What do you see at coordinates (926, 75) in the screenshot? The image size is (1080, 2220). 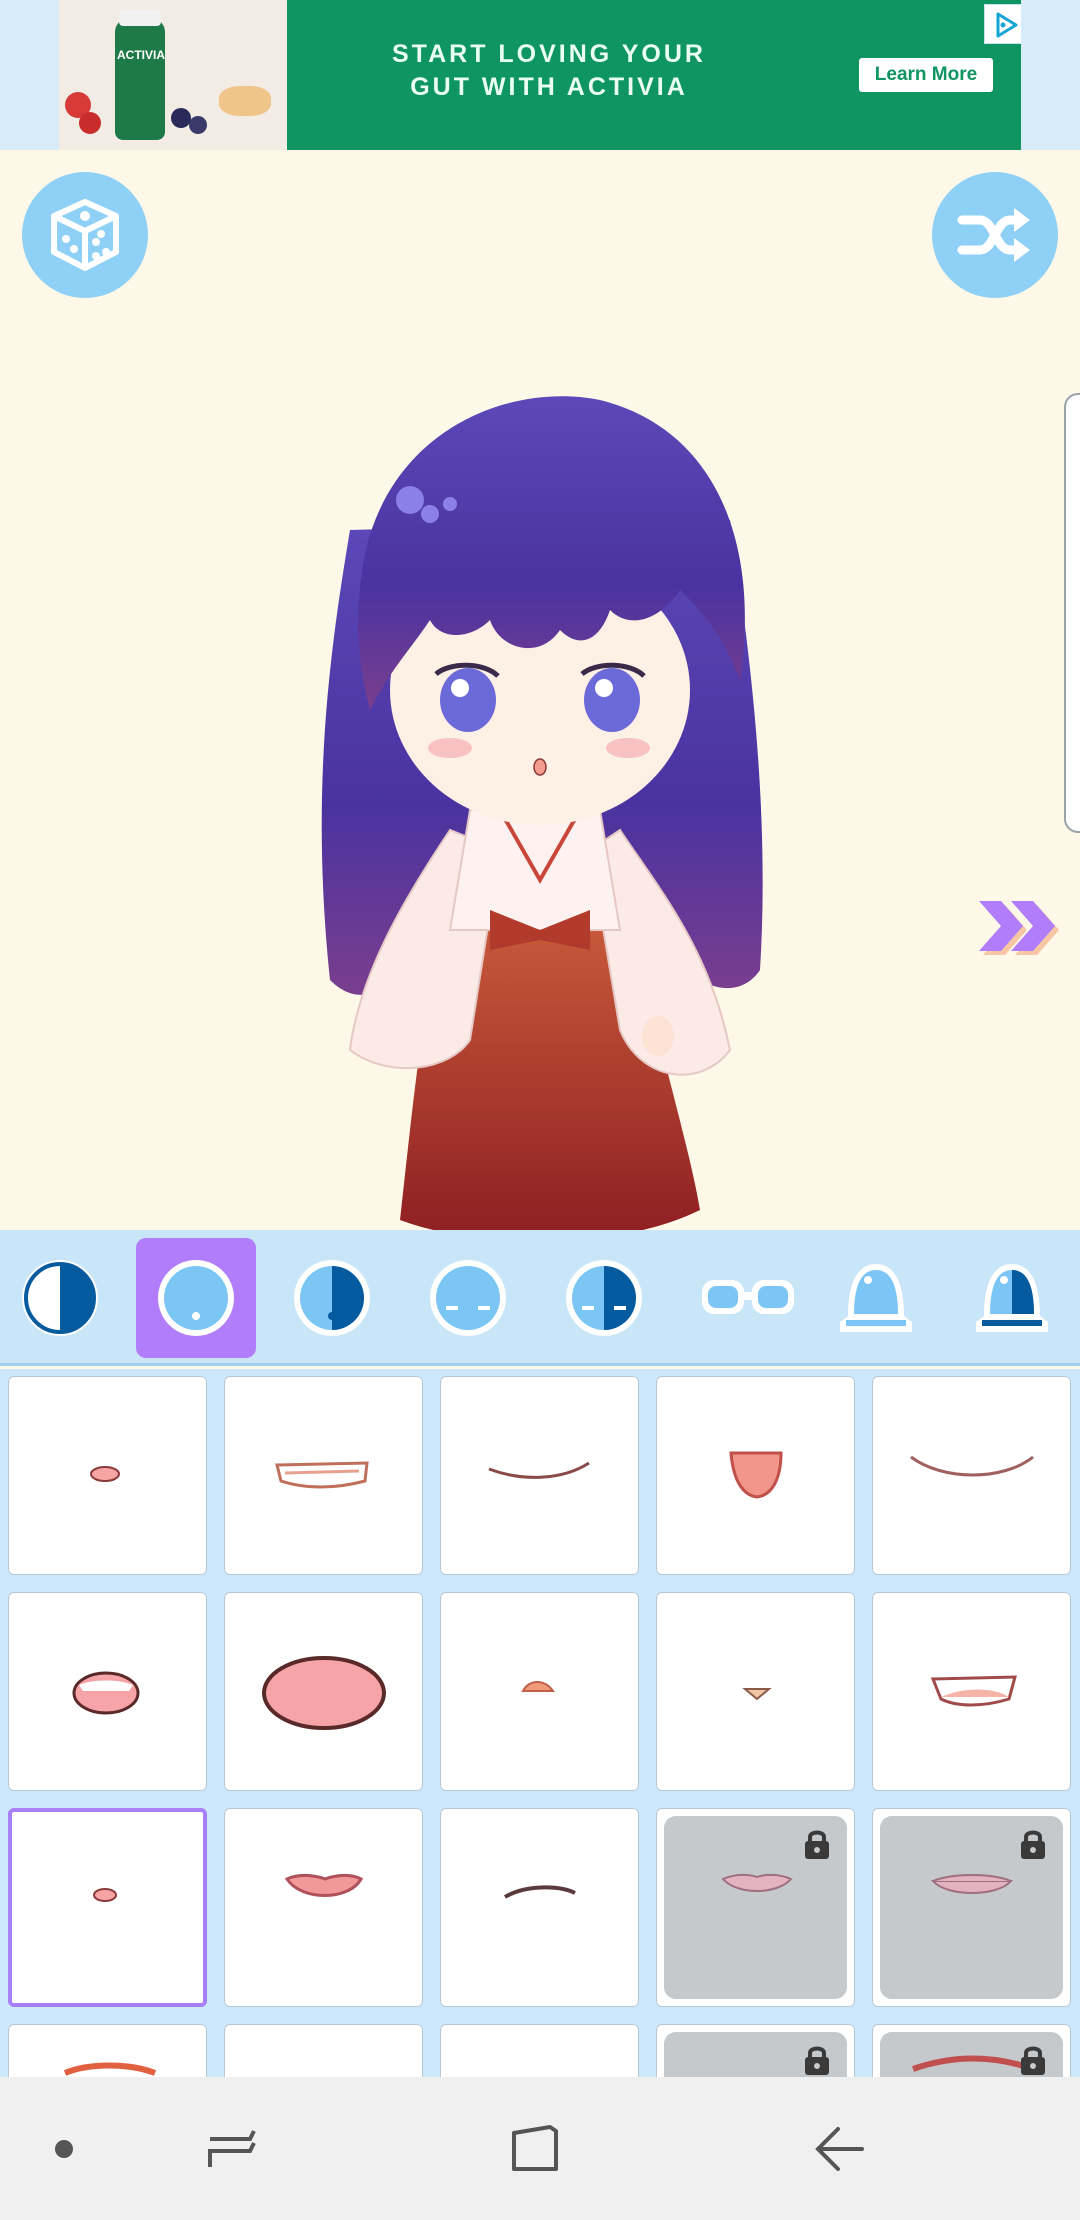 I see `ad-learn-more-button: Learn More` at bounding box center [926, 75].